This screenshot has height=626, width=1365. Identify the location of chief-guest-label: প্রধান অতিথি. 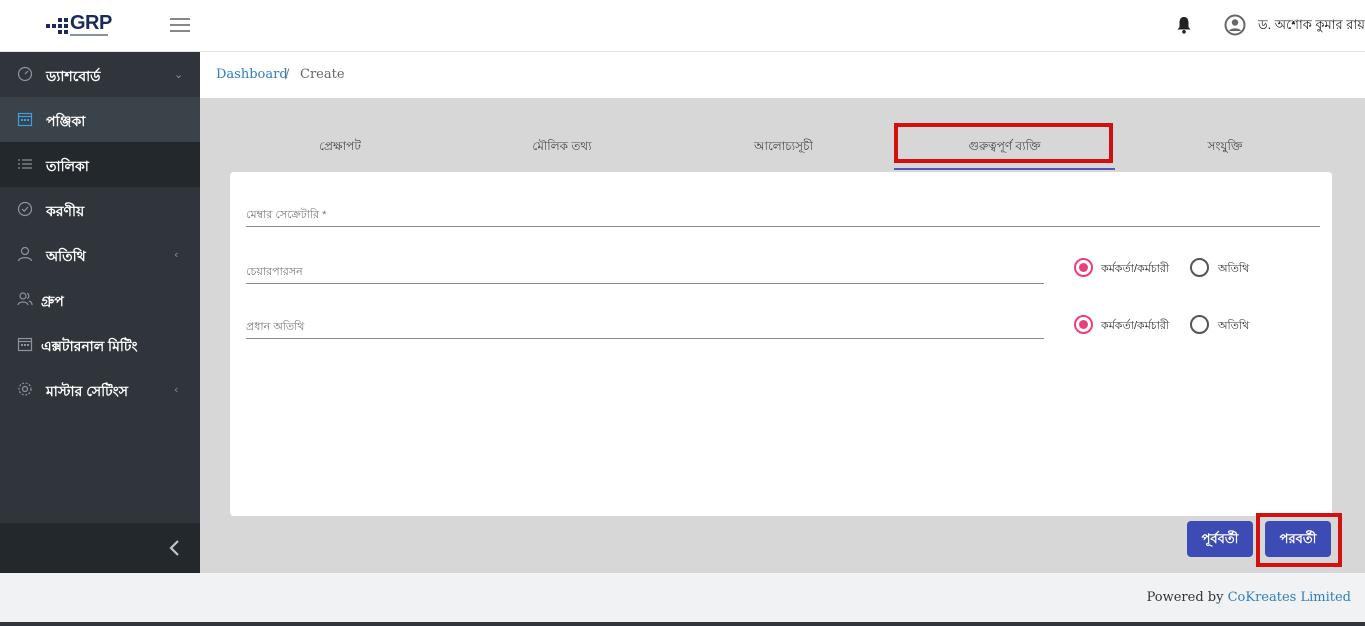
(275, 327).